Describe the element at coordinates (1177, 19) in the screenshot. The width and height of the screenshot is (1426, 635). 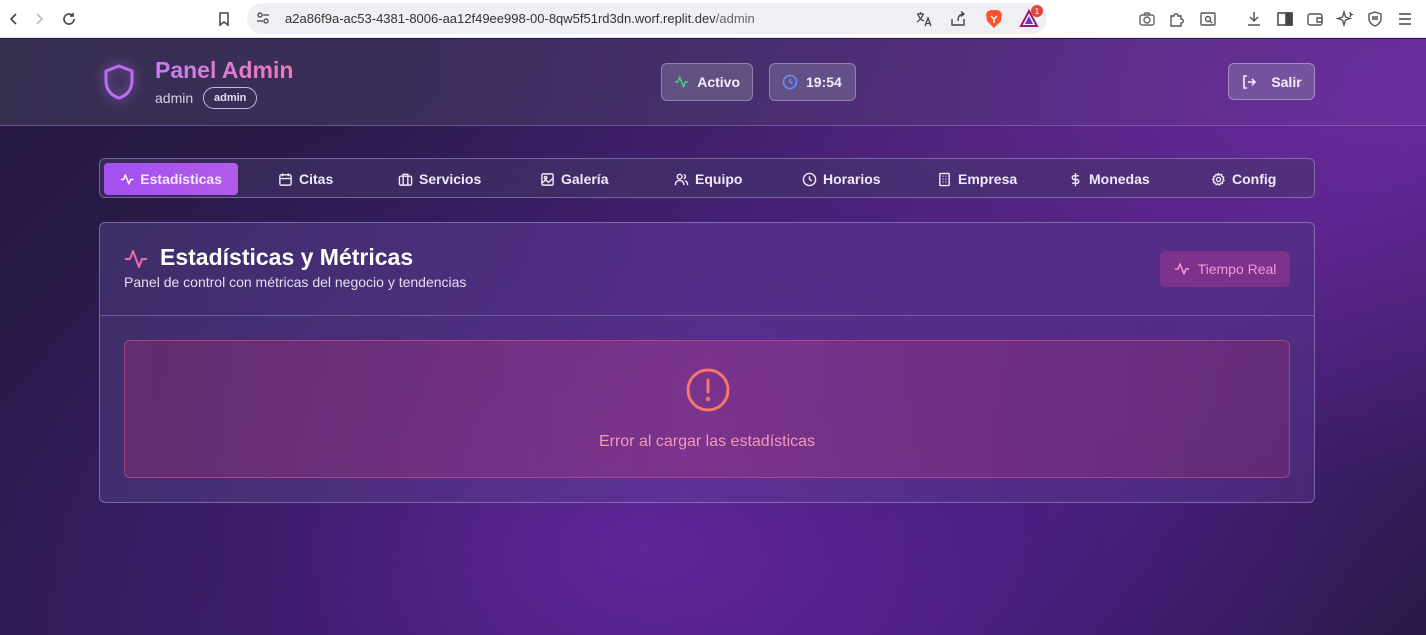
I see `extensions-icon` at that location.